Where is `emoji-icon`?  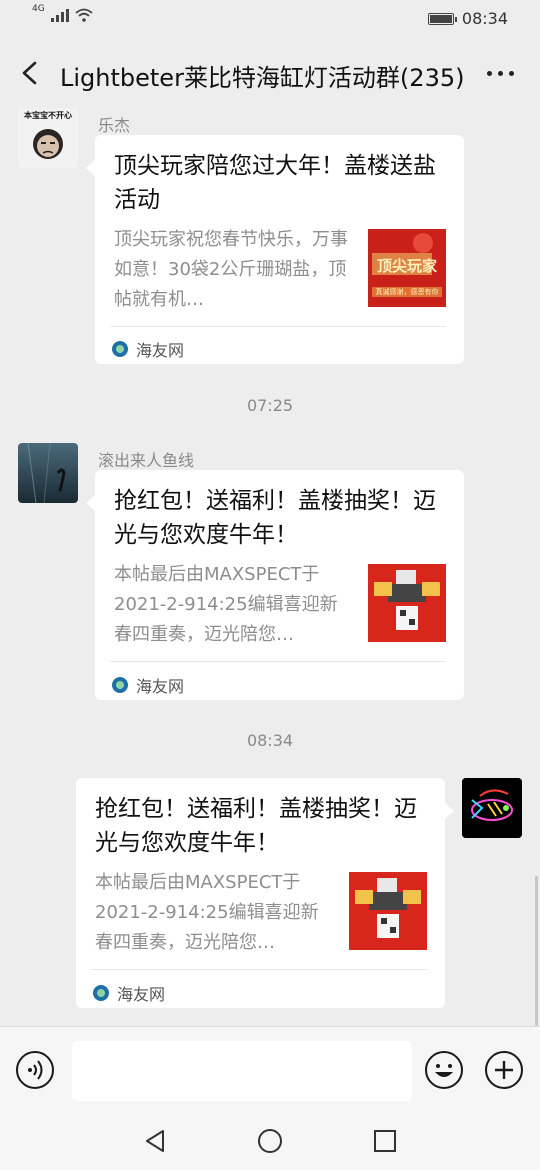 emoji-icon is located at coordinates (444, 1070).